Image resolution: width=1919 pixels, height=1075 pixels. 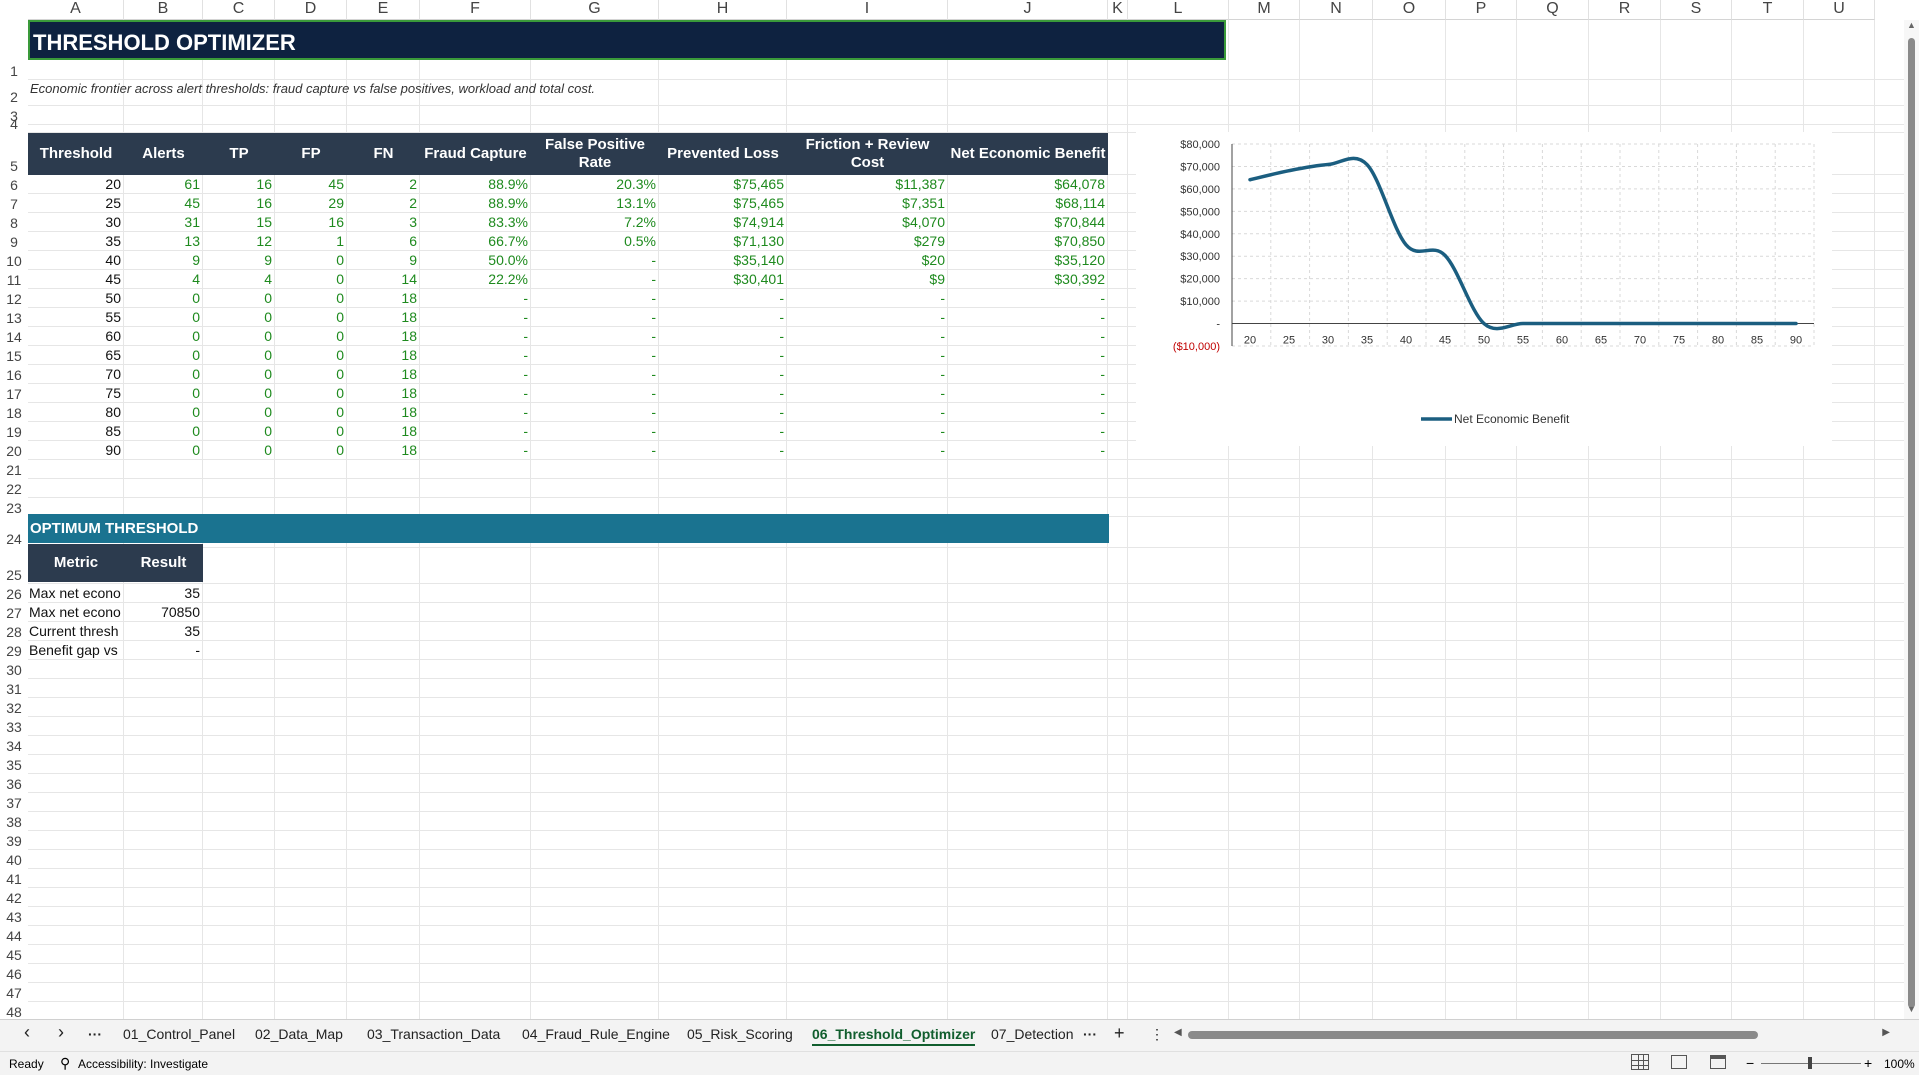 I want to click on row-header-38: 38, so click(x=14, y=821).